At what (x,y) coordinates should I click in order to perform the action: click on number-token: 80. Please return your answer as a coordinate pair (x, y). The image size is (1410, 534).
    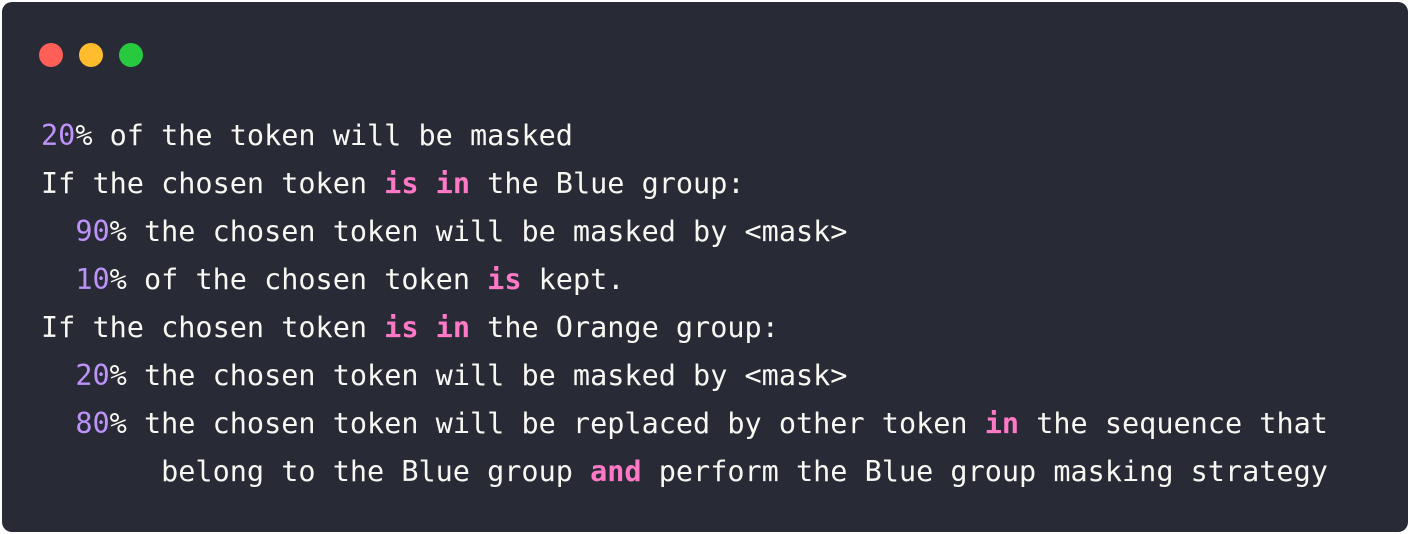
    Looking at the image, I should click on (92, 423).